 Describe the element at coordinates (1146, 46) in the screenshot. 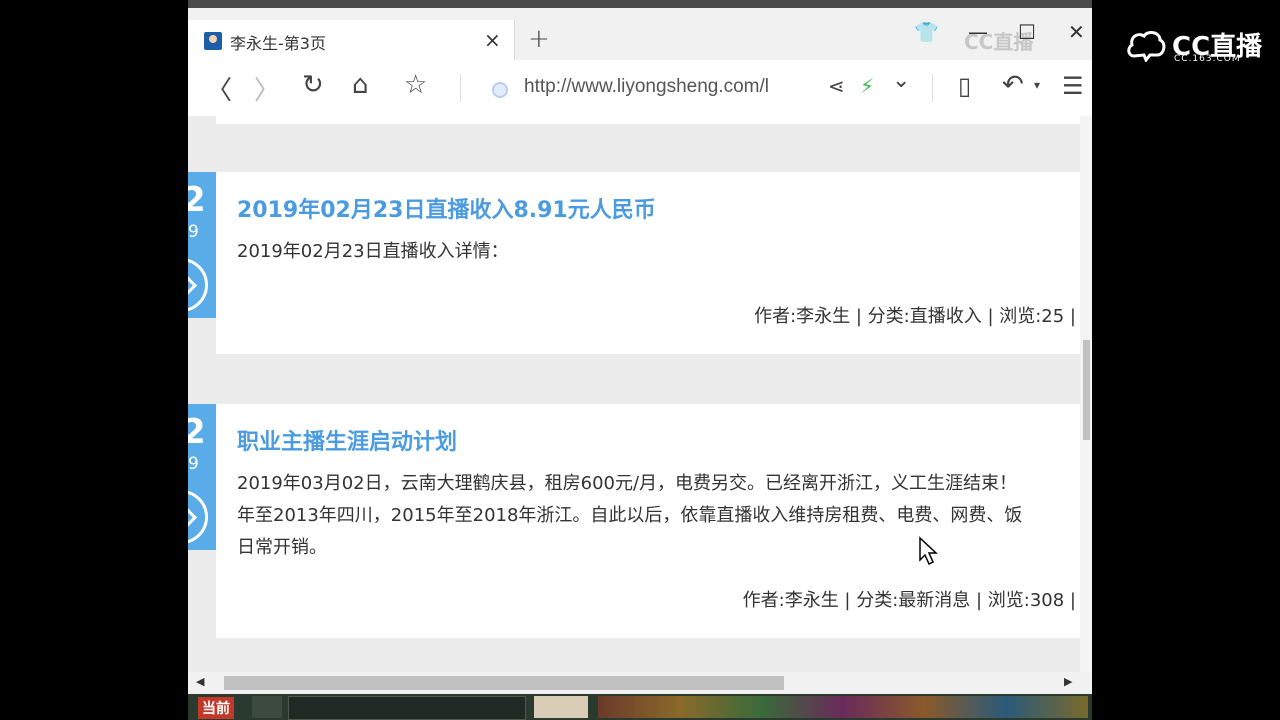

I see `cc-logo-icon` at that location.